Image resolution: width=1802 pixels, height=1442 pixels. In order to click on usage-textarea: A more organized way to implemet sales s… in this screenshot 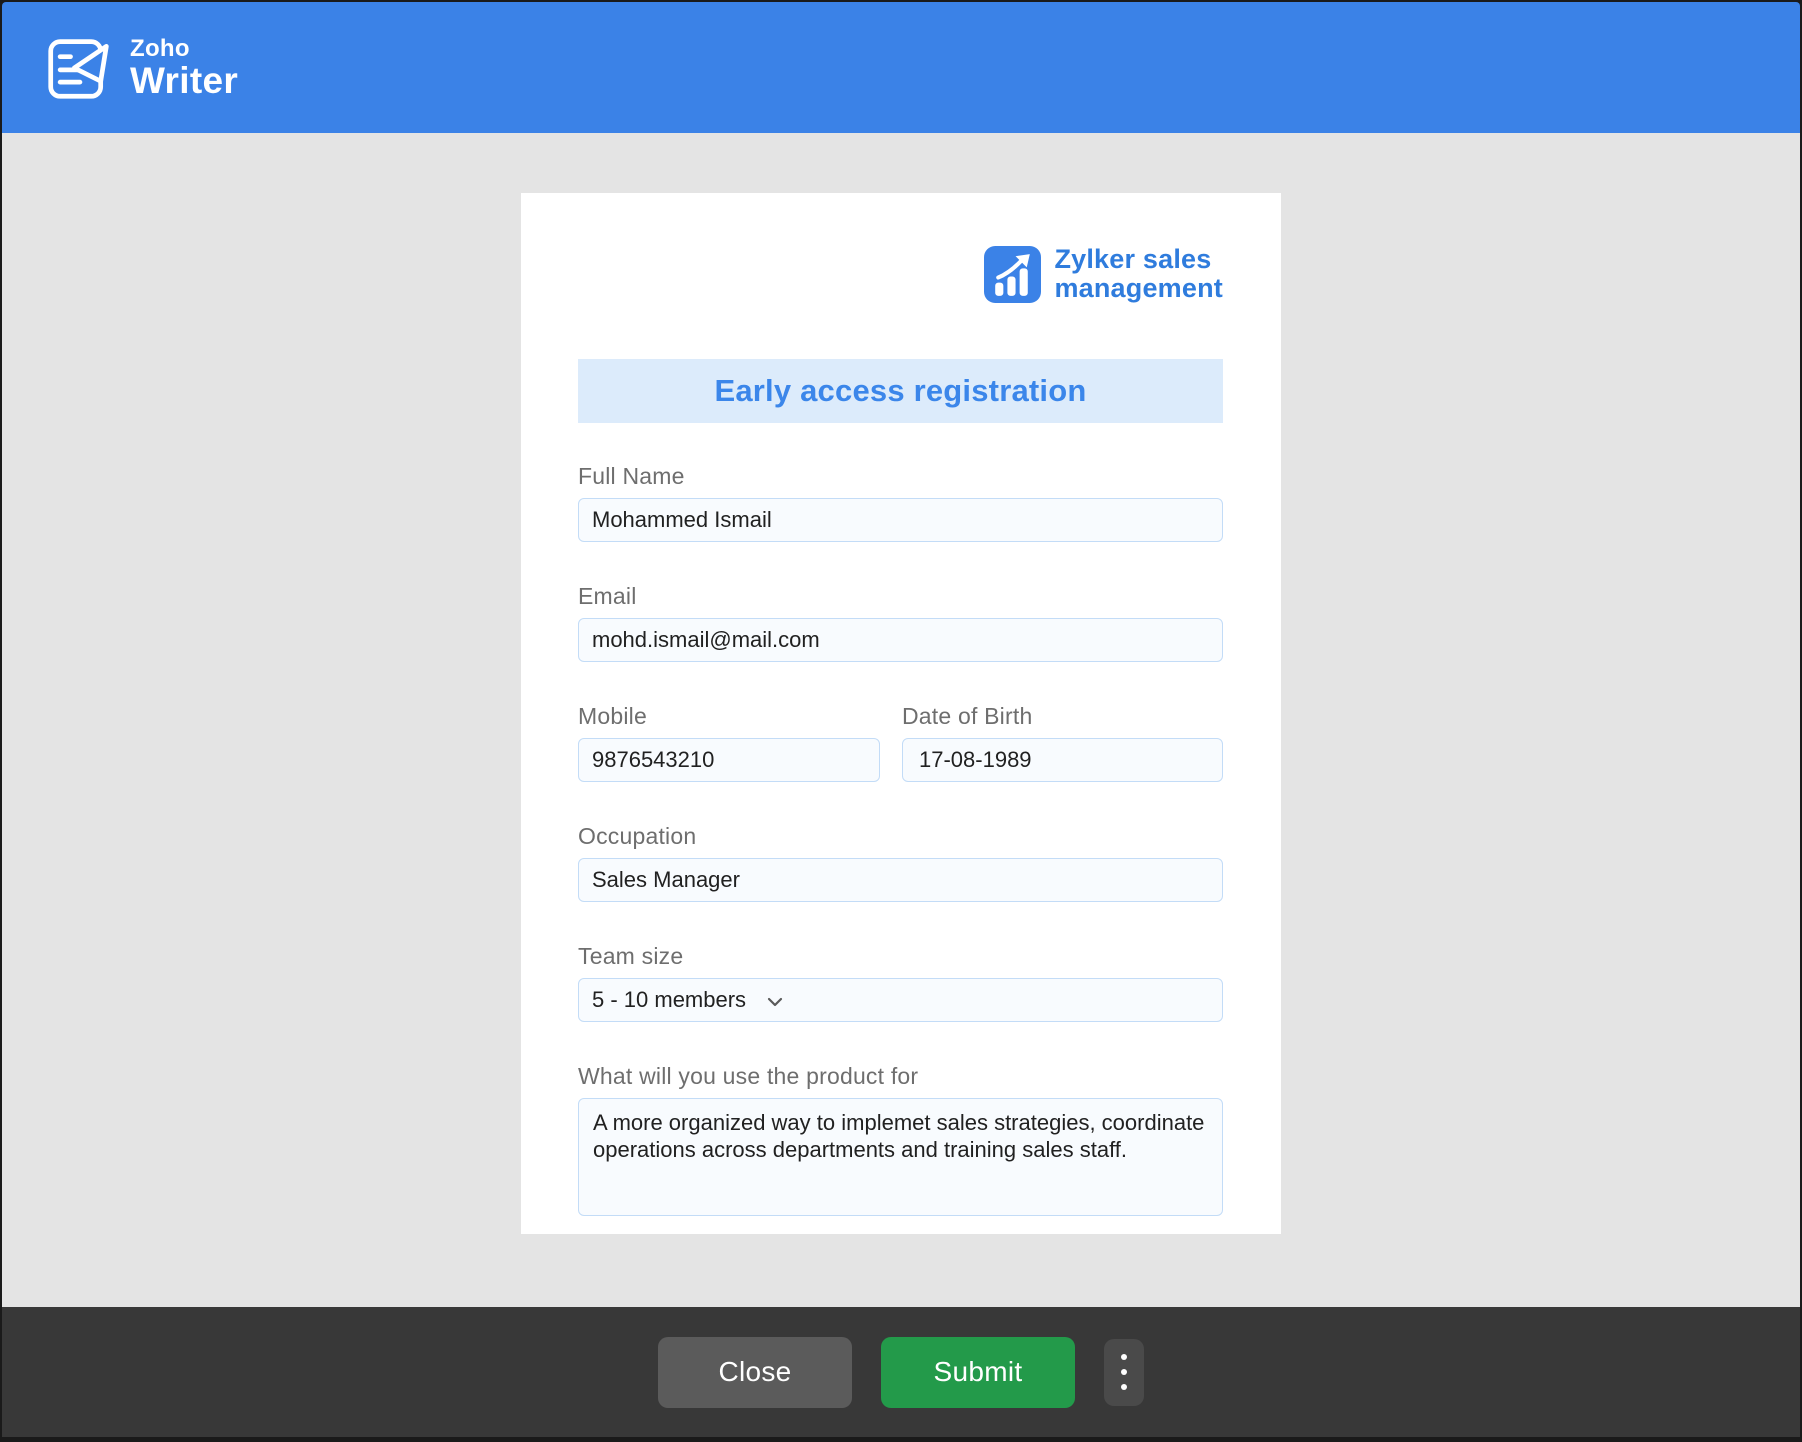, I will do `click(900, 1157)`.